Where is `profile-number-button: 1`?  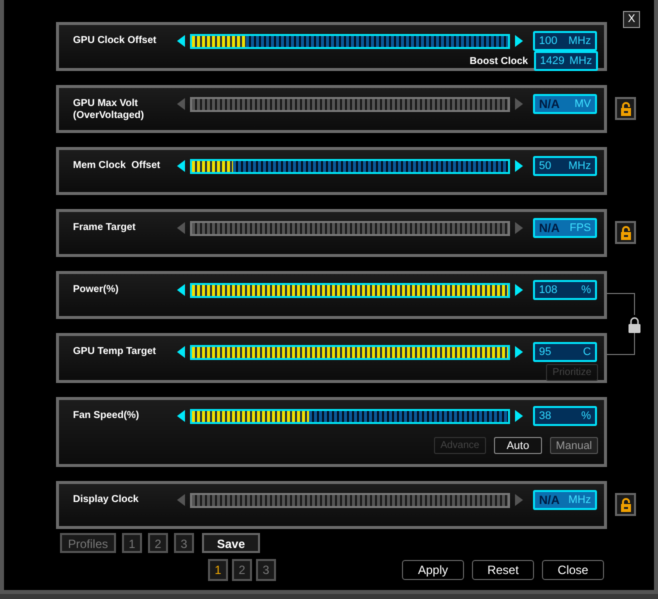
profile-number-button: 1 is located at coordinates (218, 570).